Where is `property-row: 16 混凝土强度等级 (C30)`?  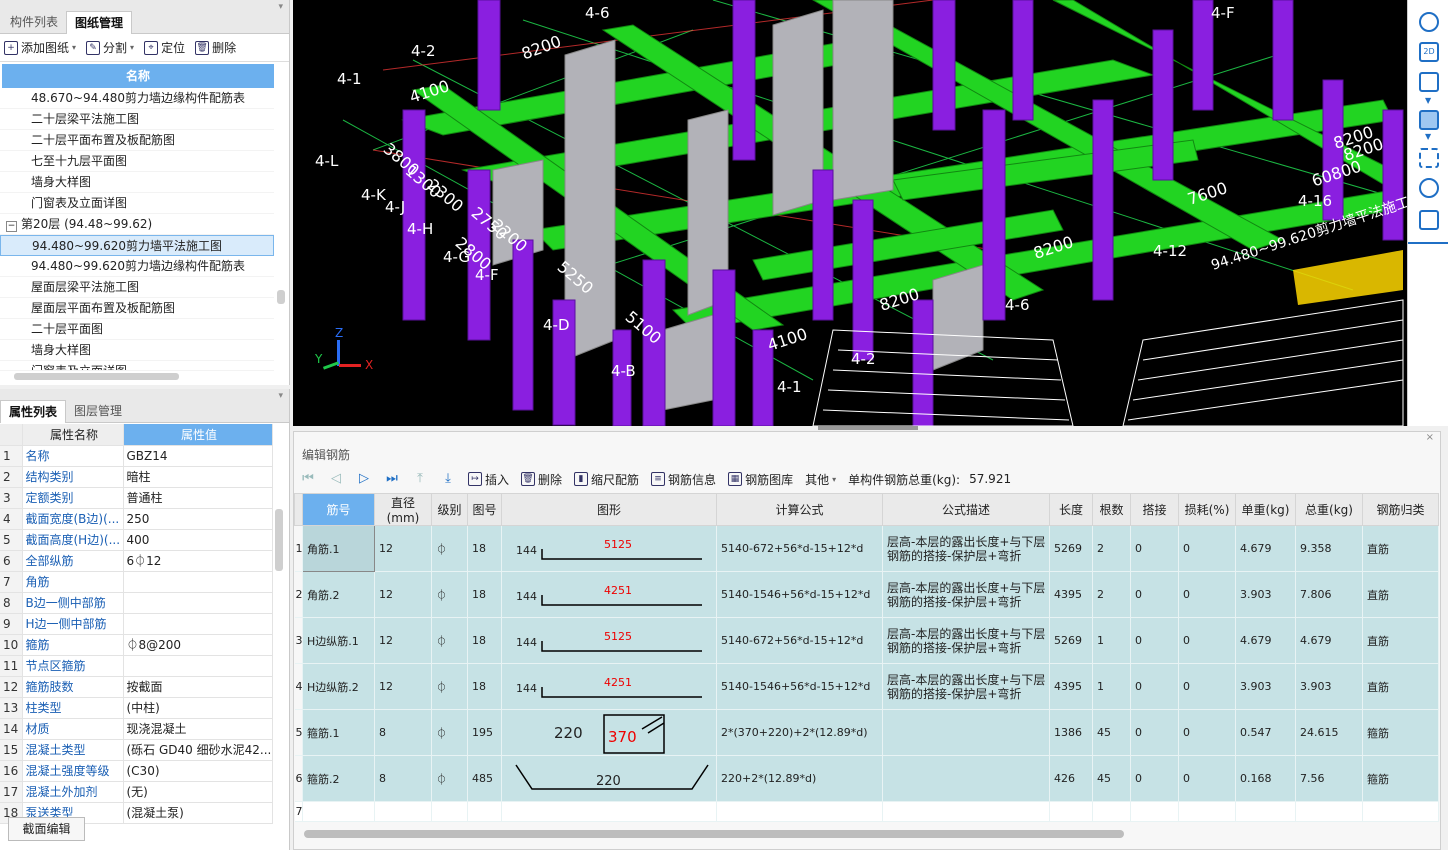
property-row: 16 混凝土强度等级 (C30) is located at coordinates (136, 771).